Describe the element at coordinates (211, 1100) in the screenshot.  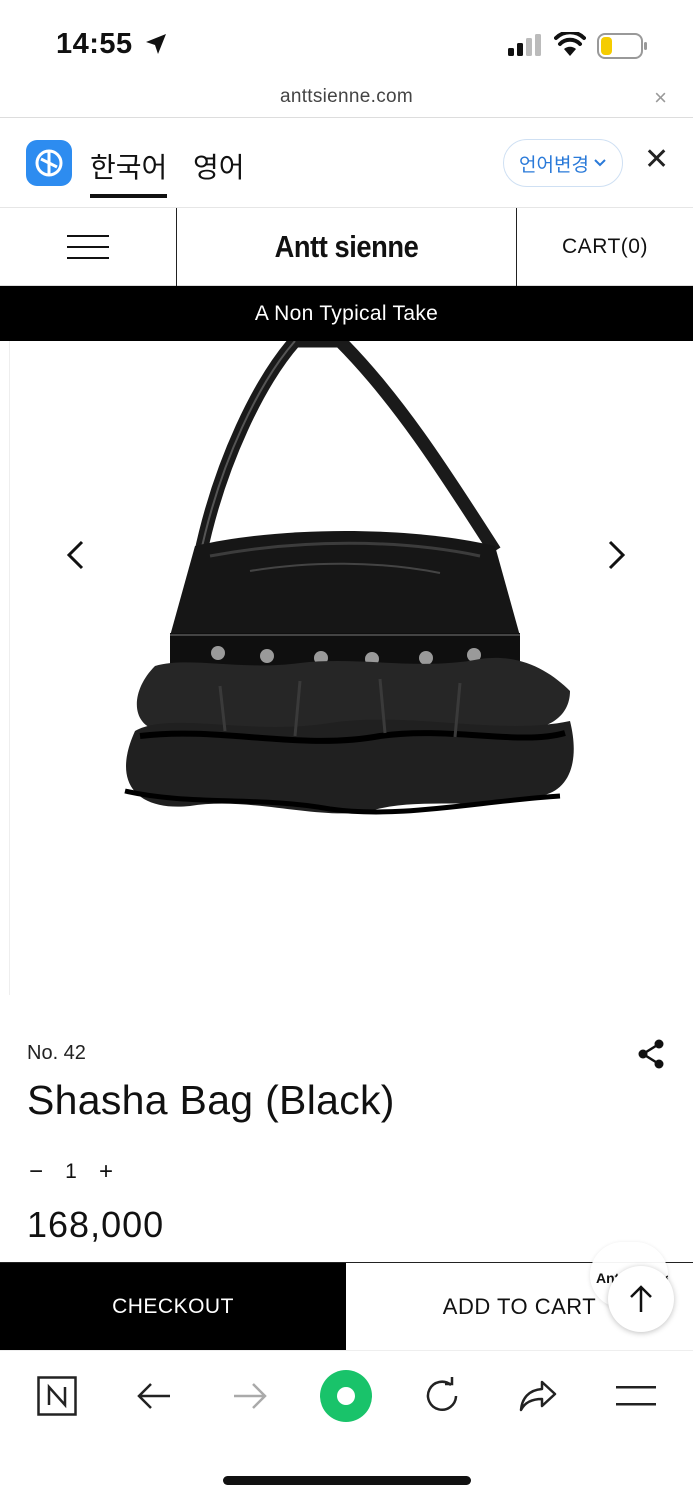
I see `product-title: Shasha Bag (Black)` at that location.